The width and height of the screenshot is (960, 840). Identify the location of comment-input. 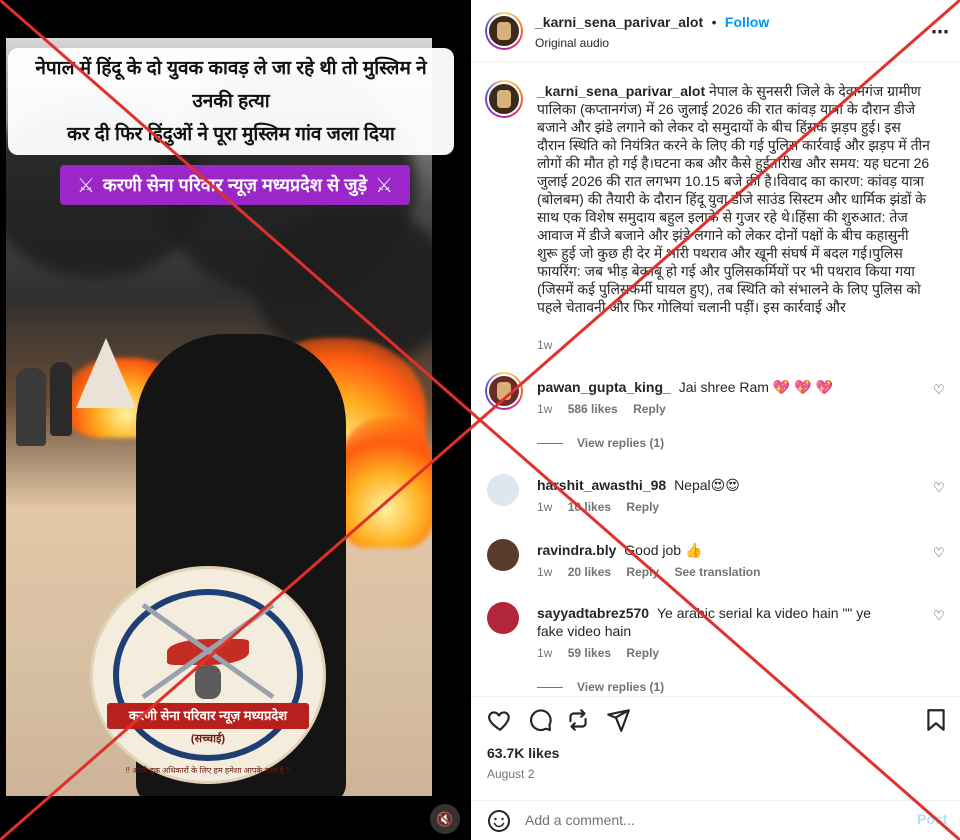
(705, 820).